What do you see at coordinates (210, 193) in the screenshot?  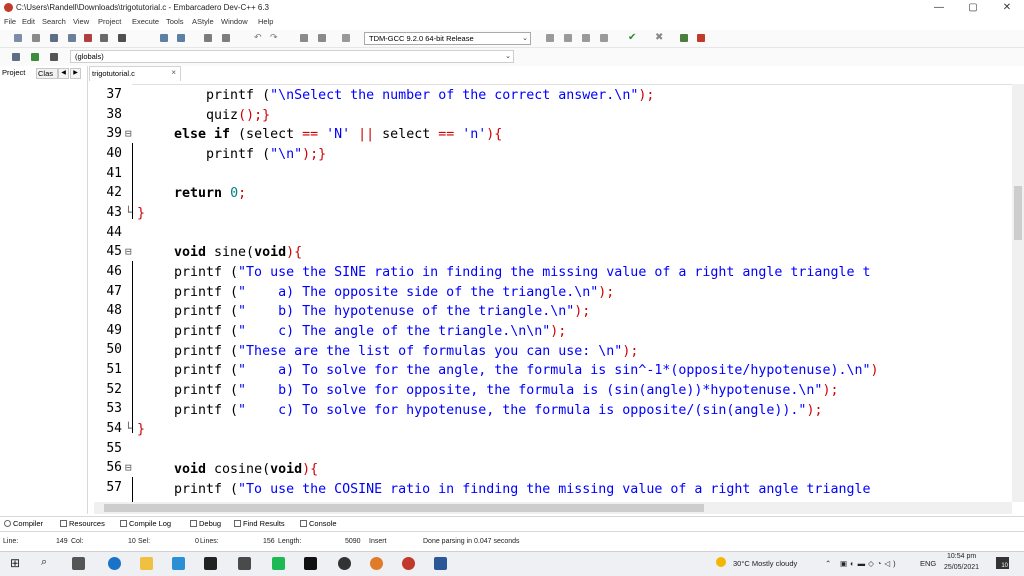 I see `code-line-42: return 0;` at bounding box center [210, 193].